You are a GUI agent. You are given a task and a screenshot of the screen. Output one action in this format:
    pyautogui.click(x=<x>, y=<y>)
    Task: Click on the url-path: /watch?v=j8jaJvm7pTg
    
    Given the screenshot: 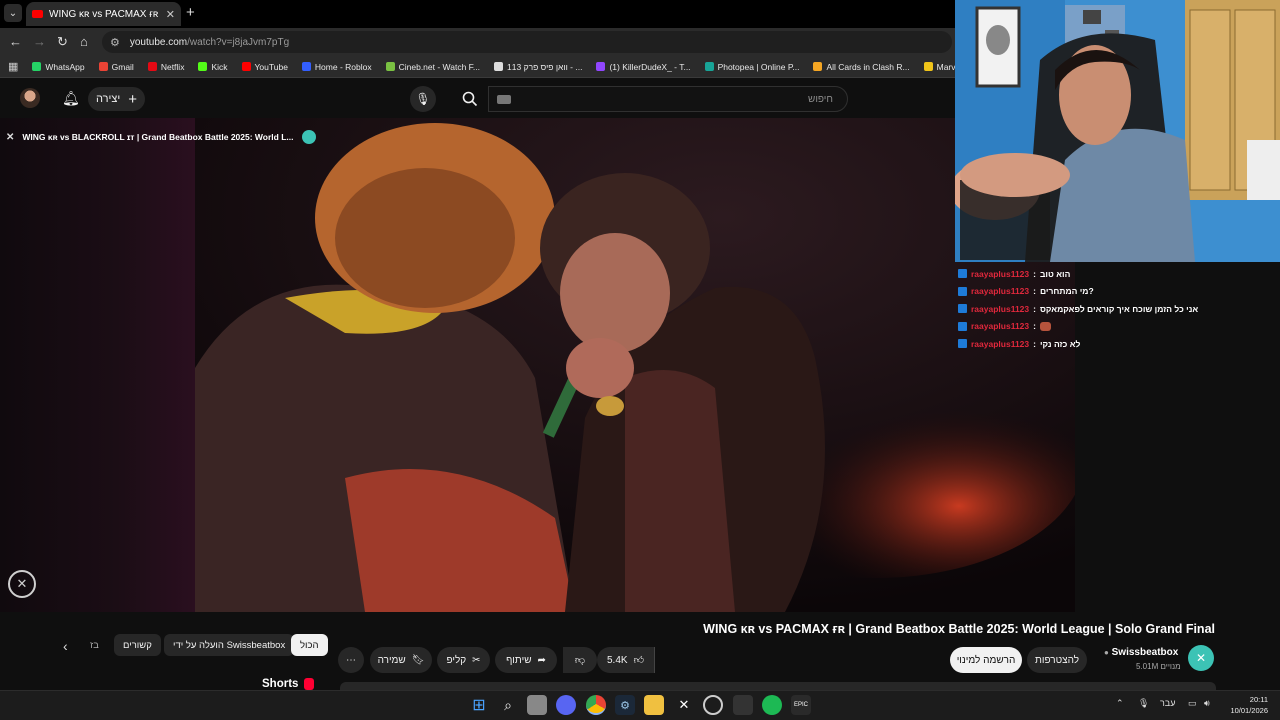 What is the action you would take?
    pyautogui.click(x=238, y=42)
    